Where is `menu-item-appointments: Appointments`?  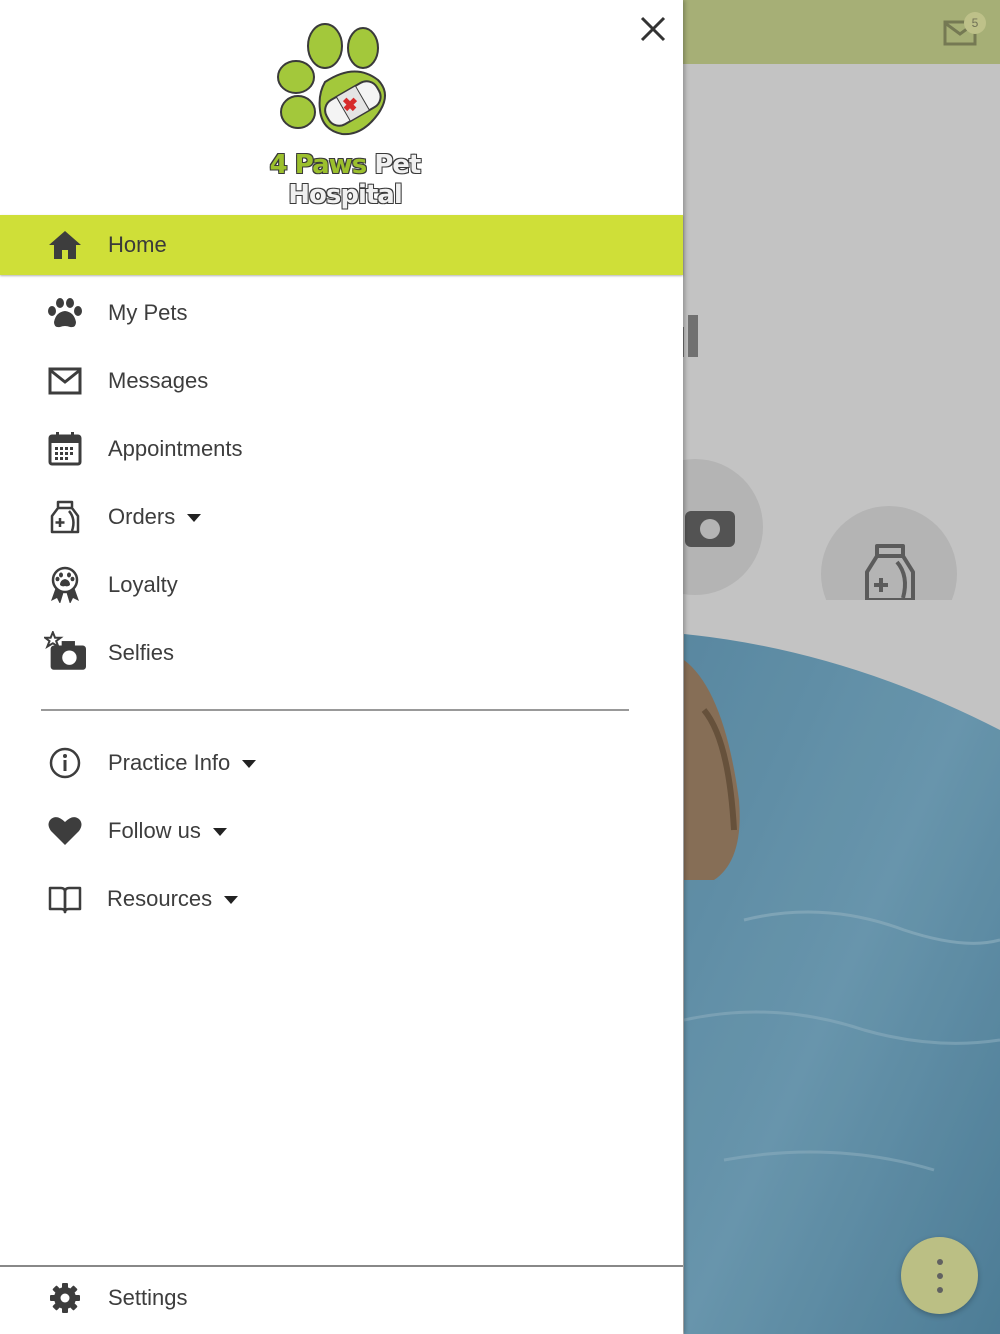 menu-item-appointments: Appointments is located at coordinates (341, 449).